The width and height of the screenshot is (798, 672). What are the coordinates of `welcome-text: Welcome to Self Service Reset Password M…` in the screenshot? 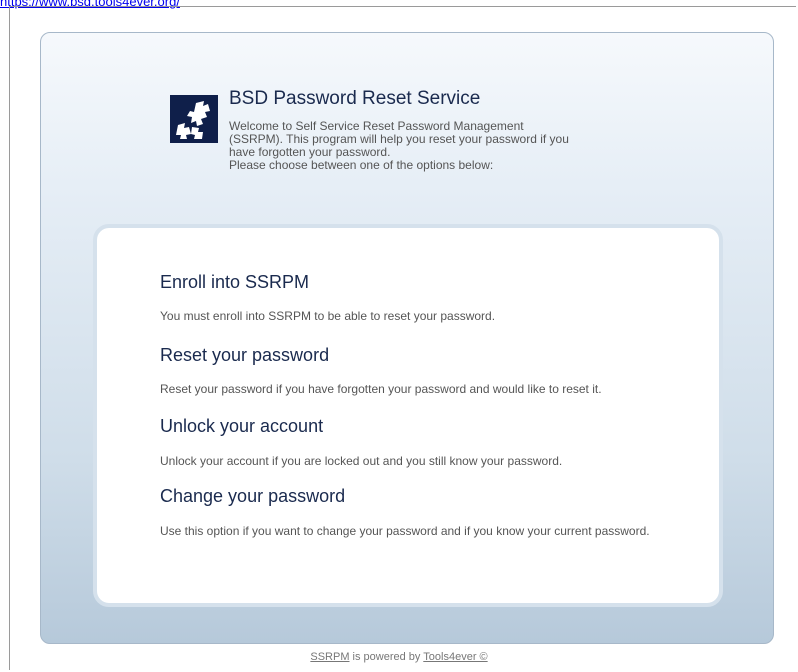 It's located at (449, 146).